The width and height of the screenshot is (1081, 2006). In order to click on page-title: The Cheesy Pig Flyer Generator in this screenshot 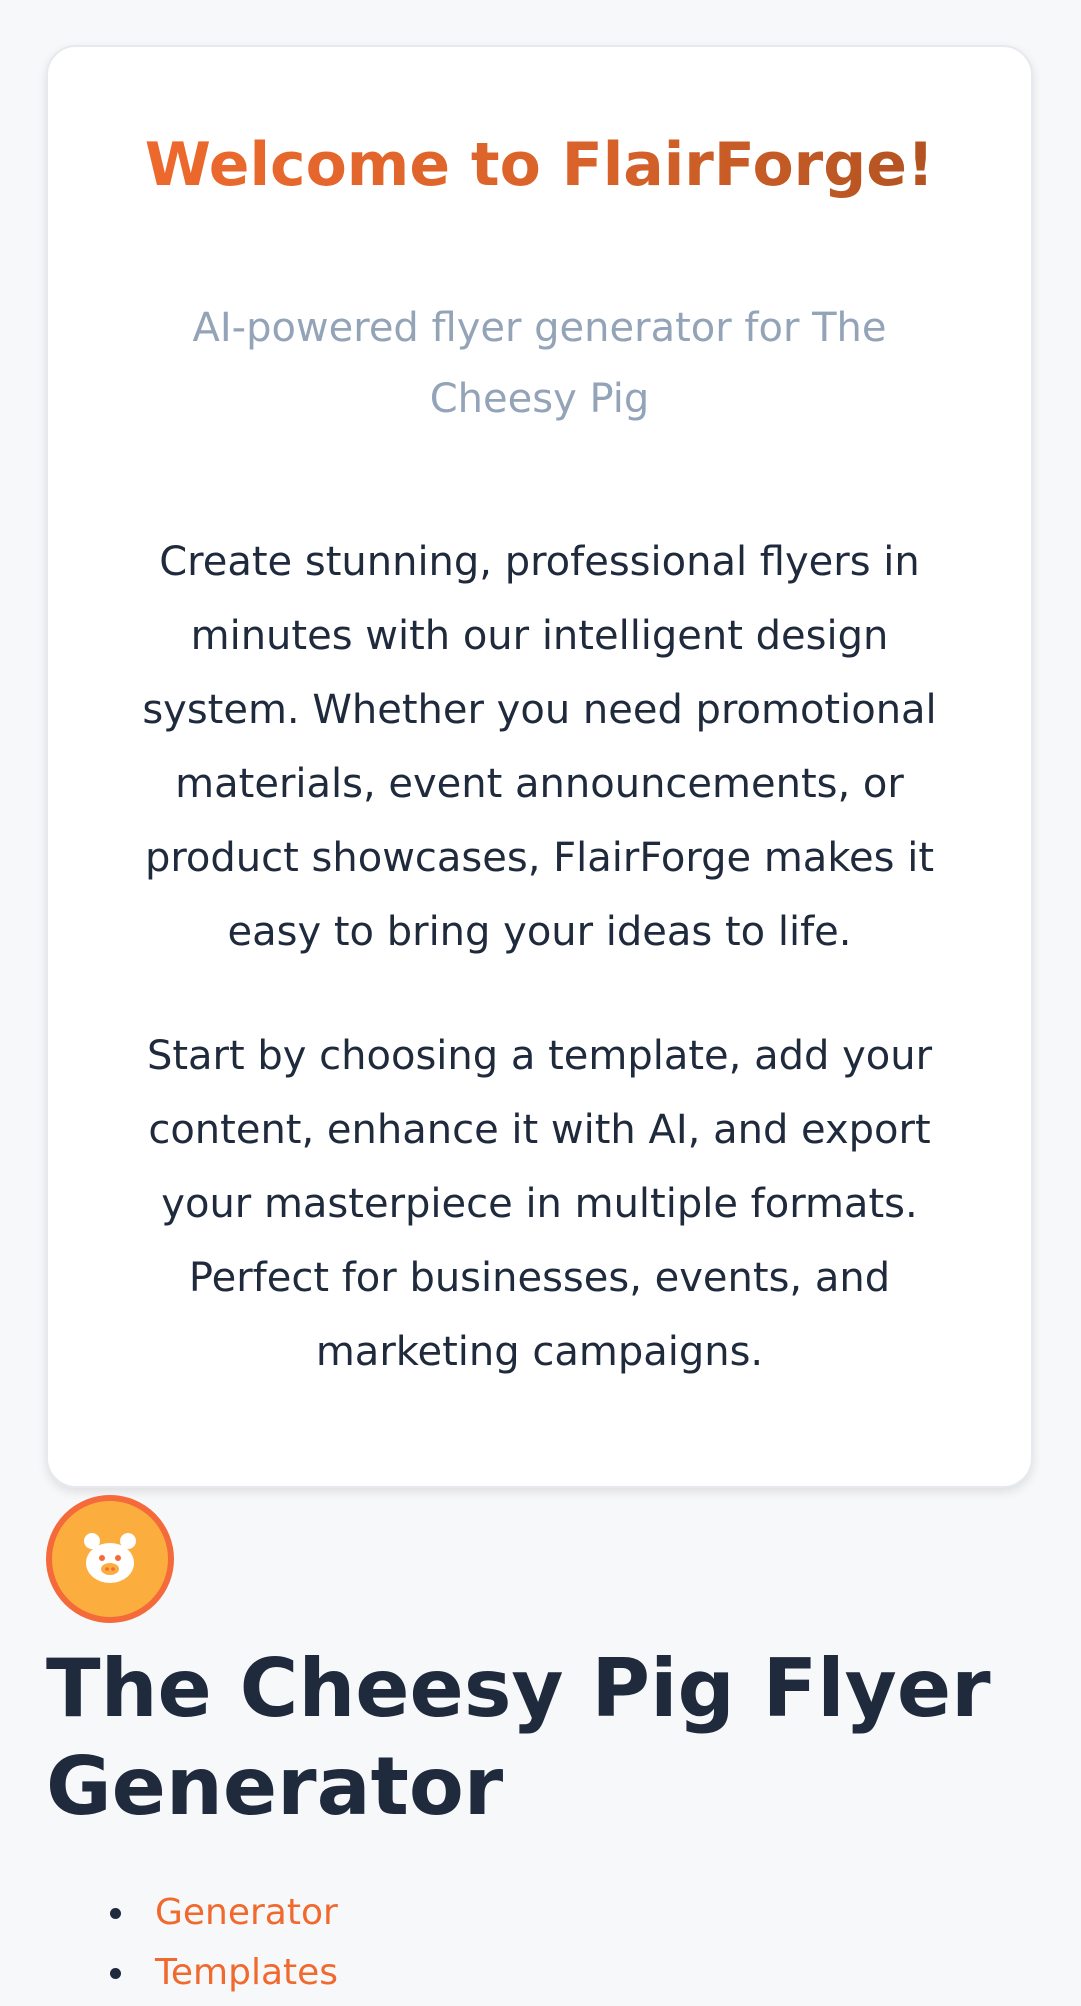, I will do `click(518, 1737)`.